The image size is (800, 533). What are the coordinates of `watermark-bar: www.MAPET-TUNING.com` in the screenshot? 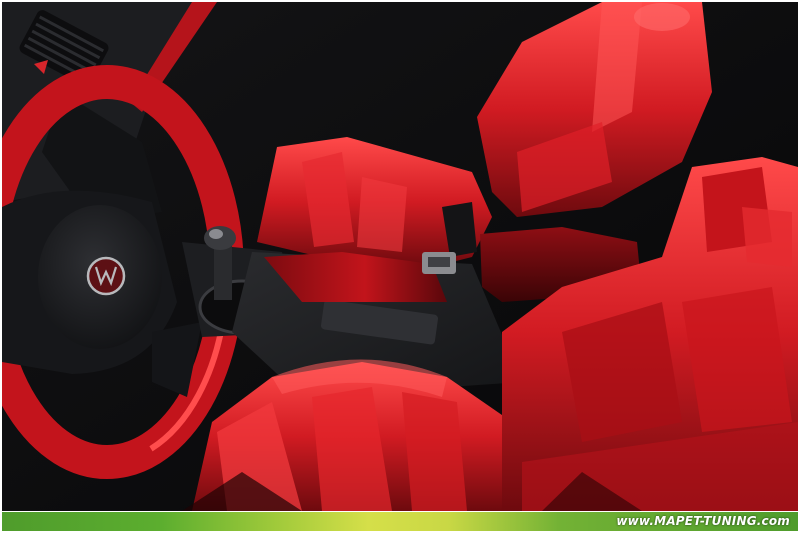 It's located at (400, 521).